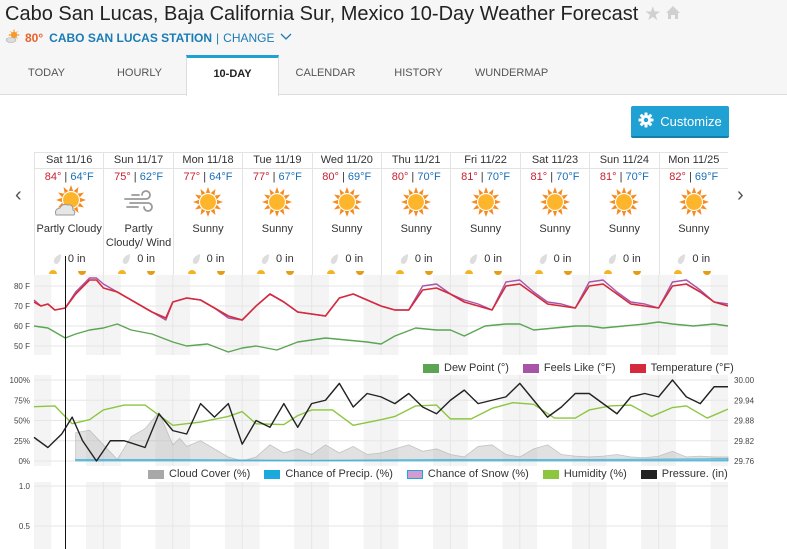  I want to click on y-tick-label: 25%, so click(22, 441).